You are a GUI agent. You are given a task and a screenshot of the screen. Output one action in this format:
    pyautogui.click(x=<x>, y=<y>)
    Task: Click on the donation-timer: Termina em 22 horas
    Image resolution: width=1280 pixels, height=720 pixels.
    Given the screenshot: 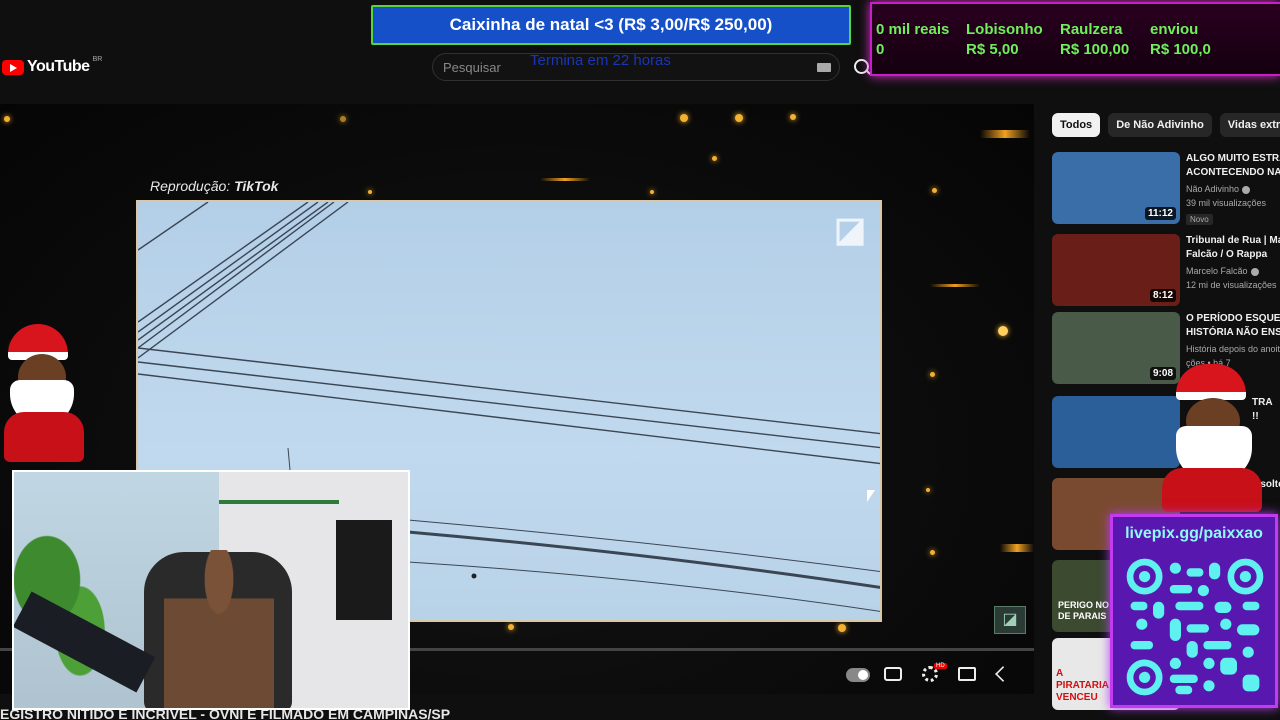 What is the action you would take?
    pyautogui.click(x=600, y=60)
    